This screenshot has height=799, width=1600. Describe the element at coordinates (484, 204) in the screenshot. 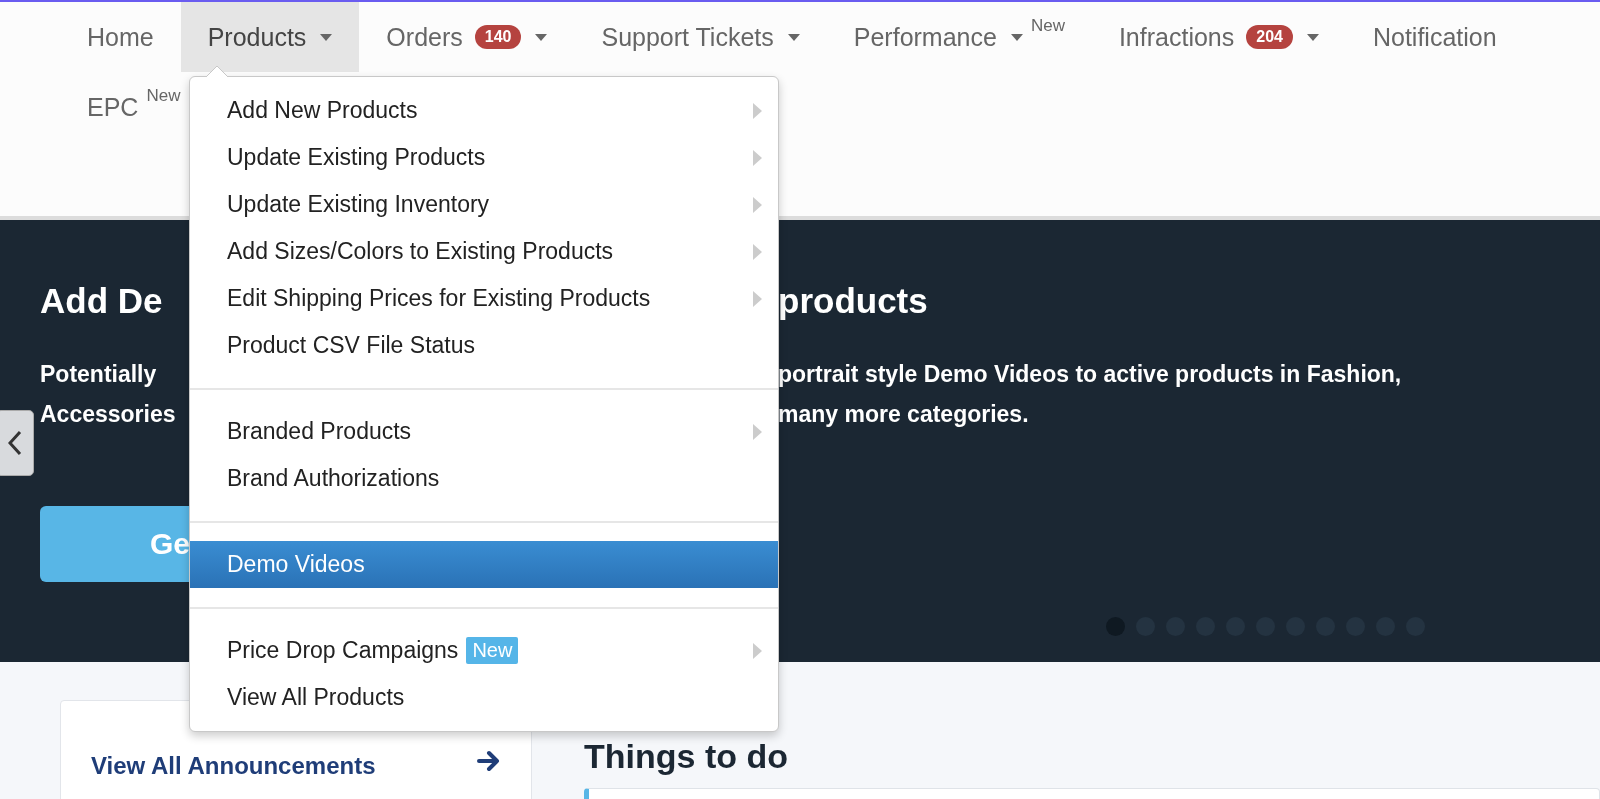

I see `menu-item: Update Existing Inventory` at that location.